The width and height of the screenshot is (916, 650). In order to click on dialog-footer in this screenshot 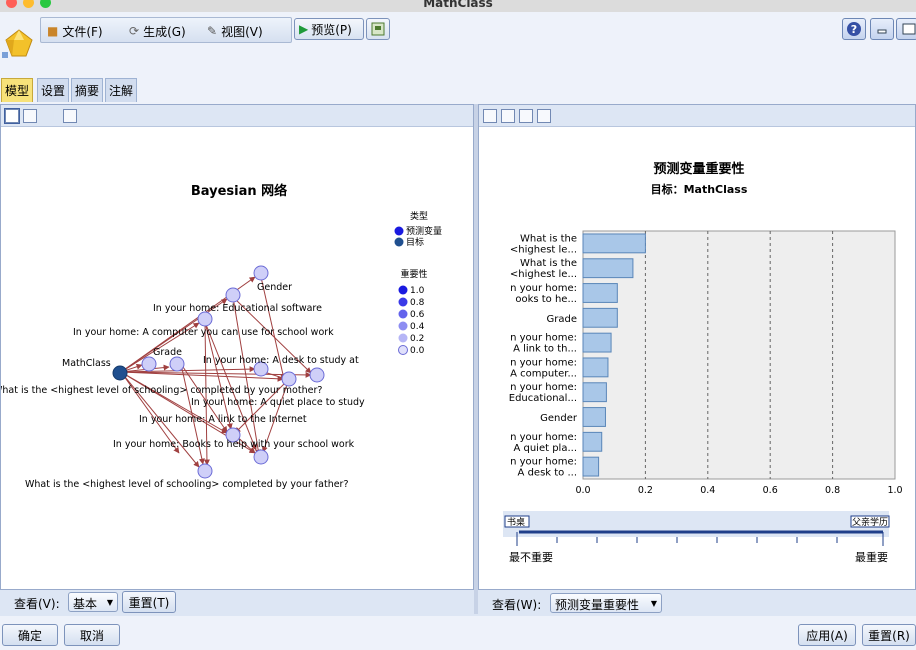, I will do `click(458, 633)`.